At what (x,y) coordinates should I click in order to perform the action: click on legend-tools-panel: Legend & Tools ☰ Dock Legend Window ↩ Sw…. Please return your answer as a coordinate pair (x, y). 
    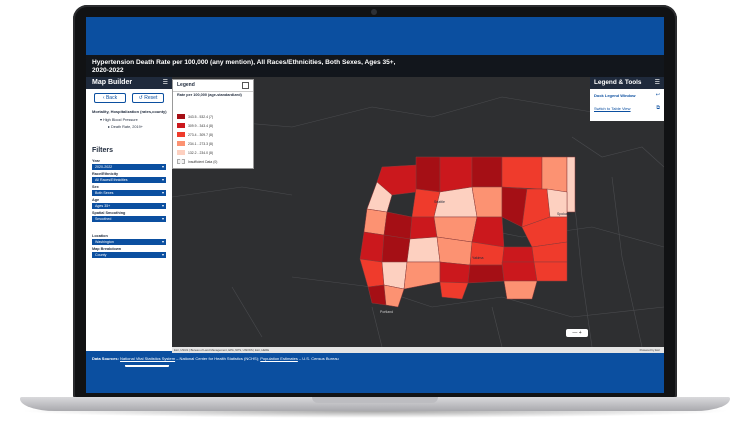
    Looking at the image, I should click on (627, 99).